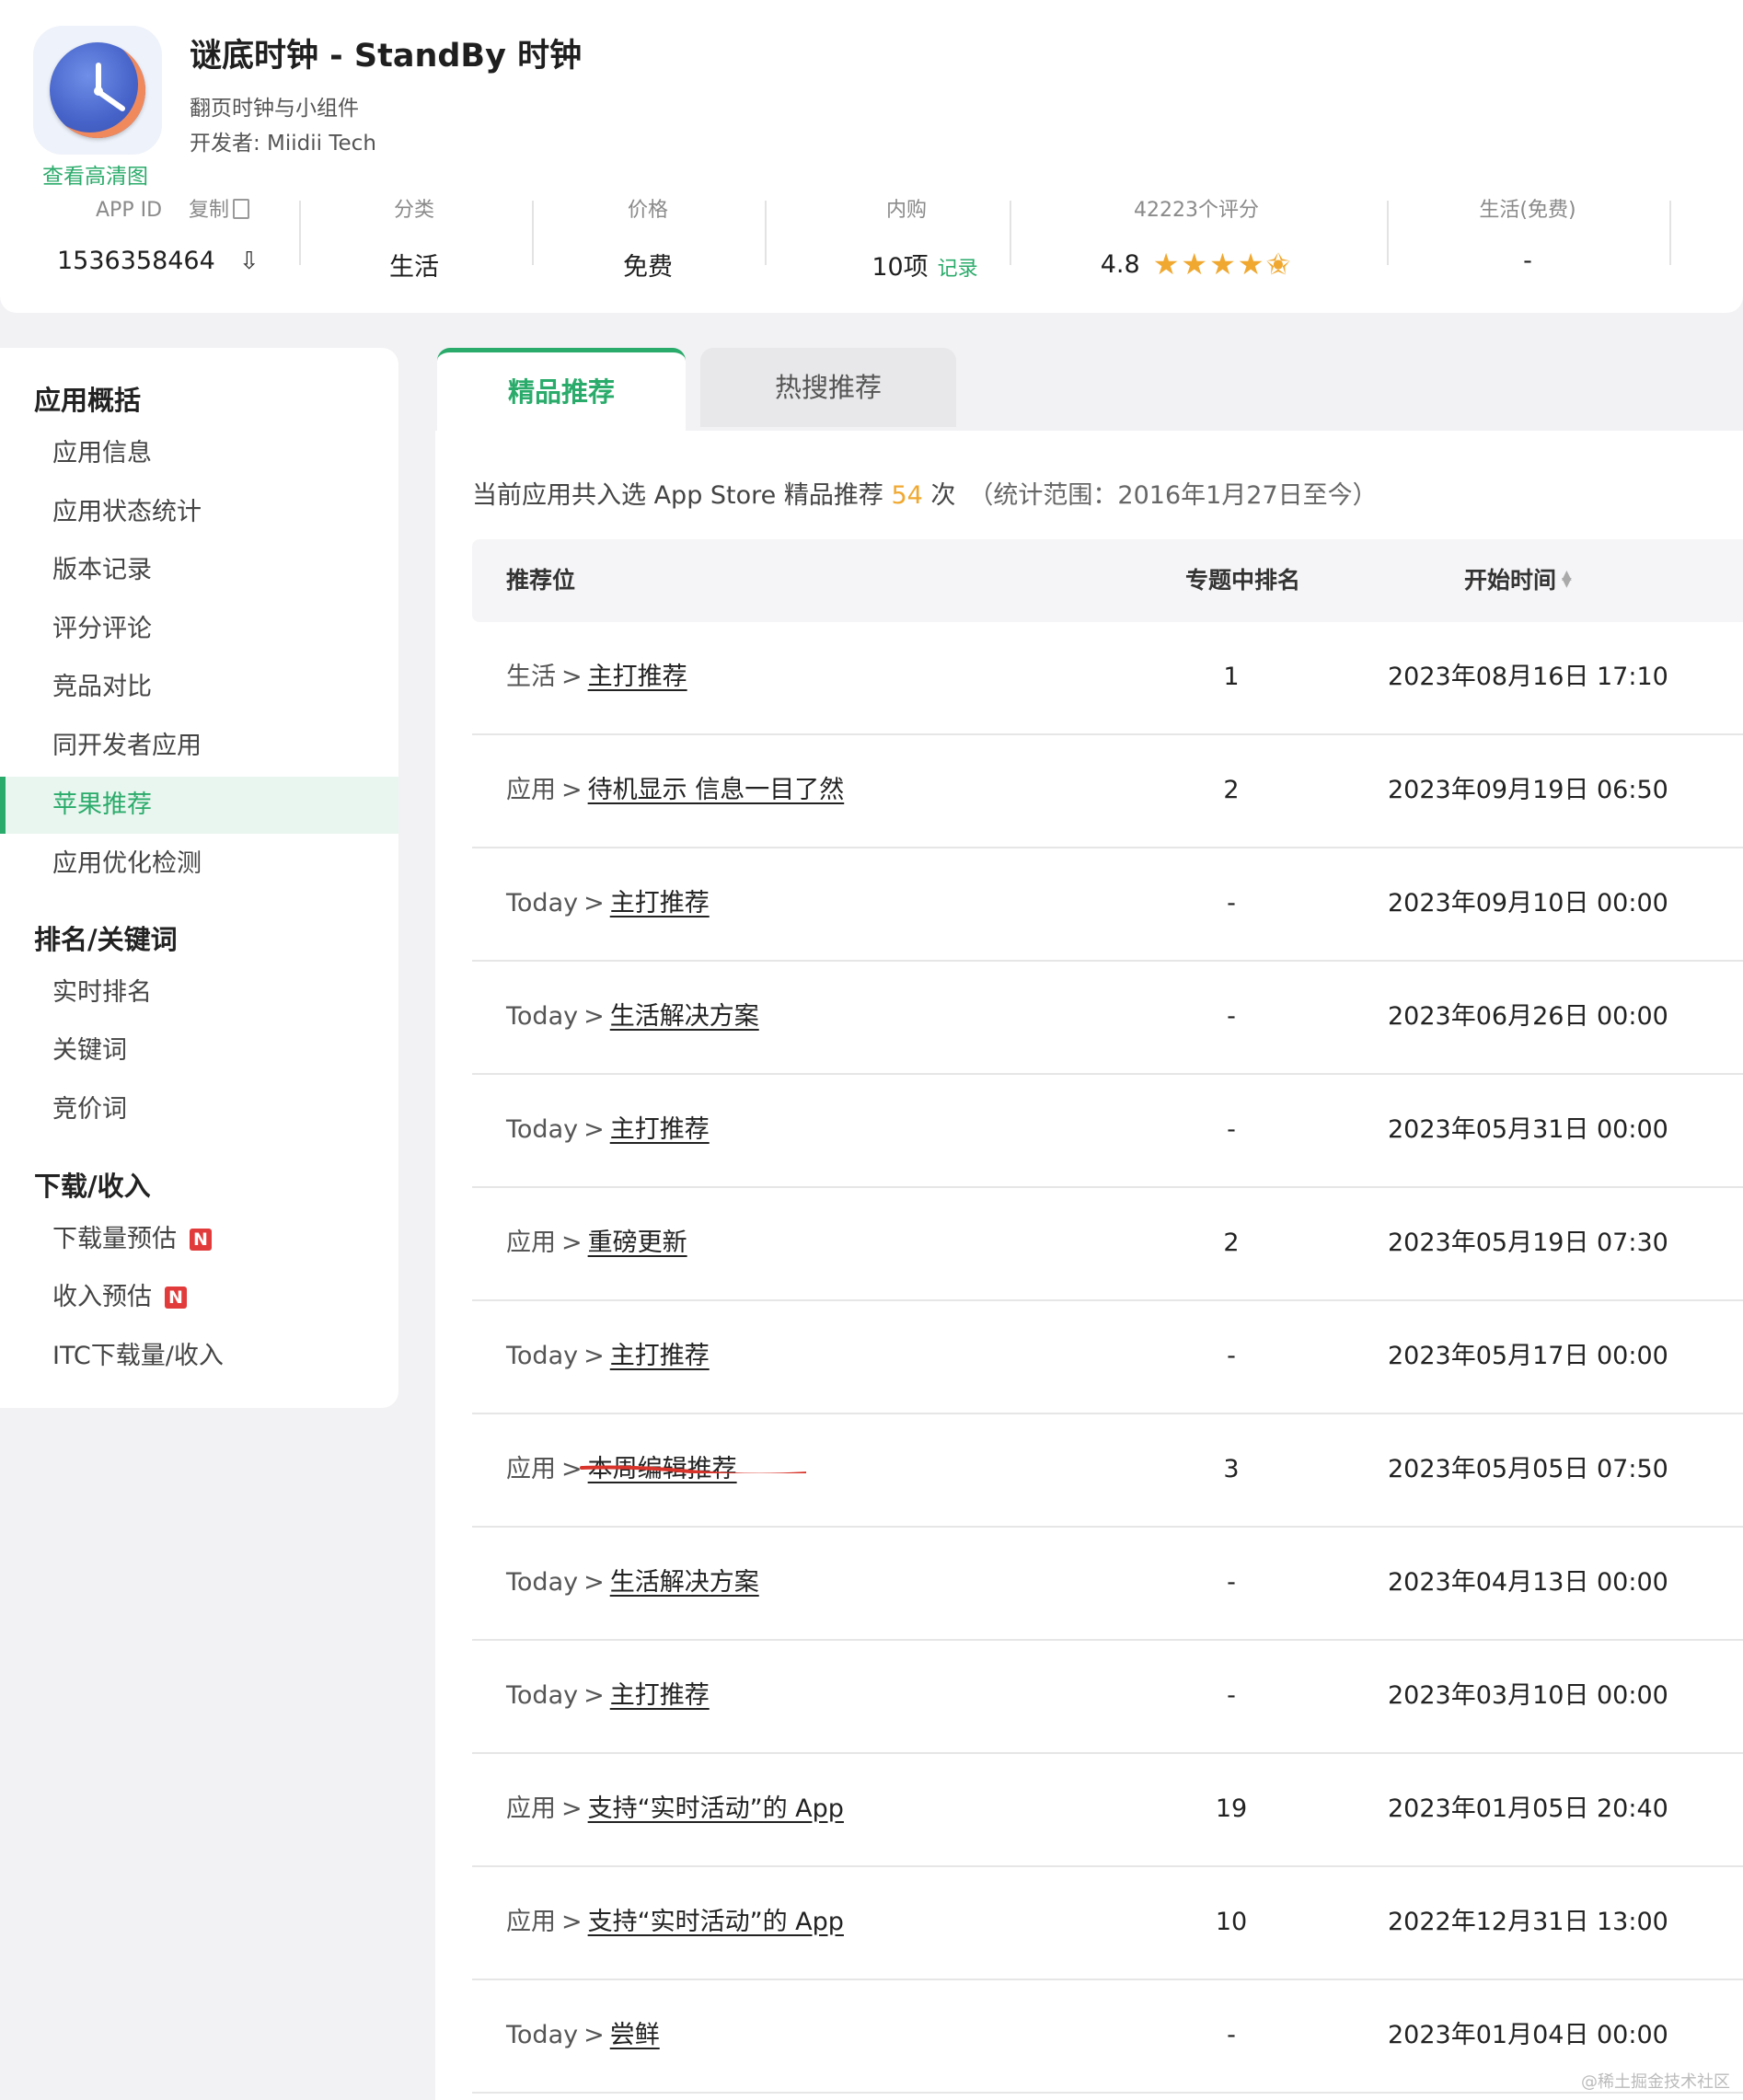 This screenshot has height=2100, width=1743. I want to click on cell-position: 应用 > 重磅更新, so click(596, 1243).